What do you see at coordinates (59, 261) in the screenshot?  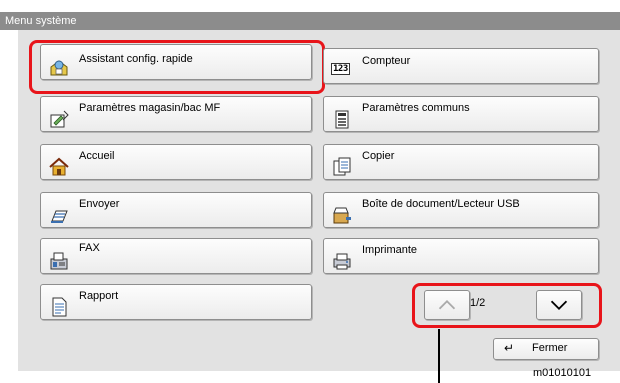 I see `fax-icon` at bounding box center [59, 261].